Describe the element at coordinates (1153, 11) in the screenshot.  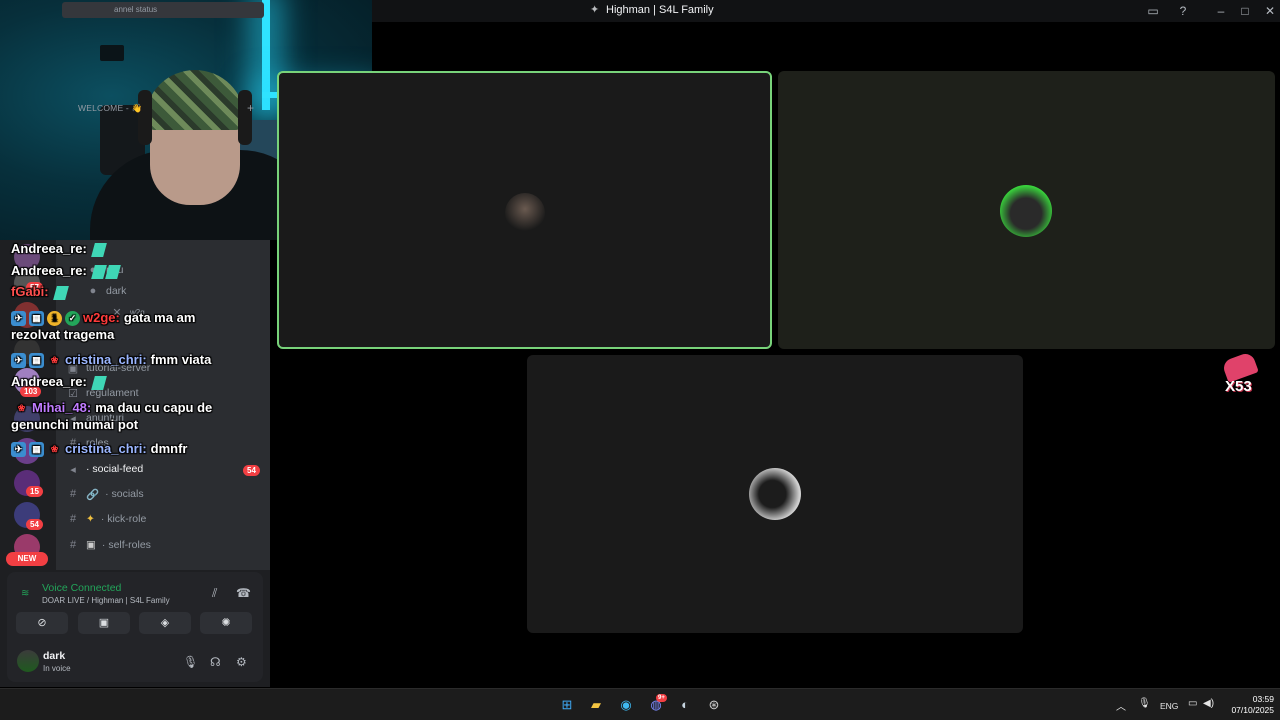
I see `inbox-icon: ▭` at that location.